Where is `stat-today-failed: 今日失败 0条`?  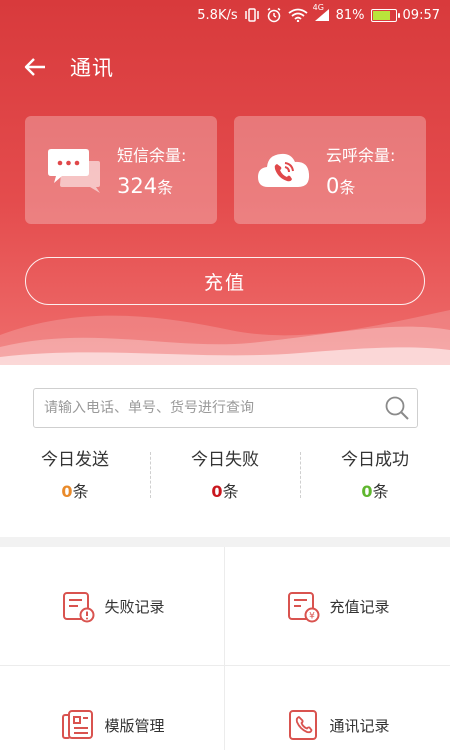
stat-today-failed: 今日失败 0条 is located at coordinates (225, 475).